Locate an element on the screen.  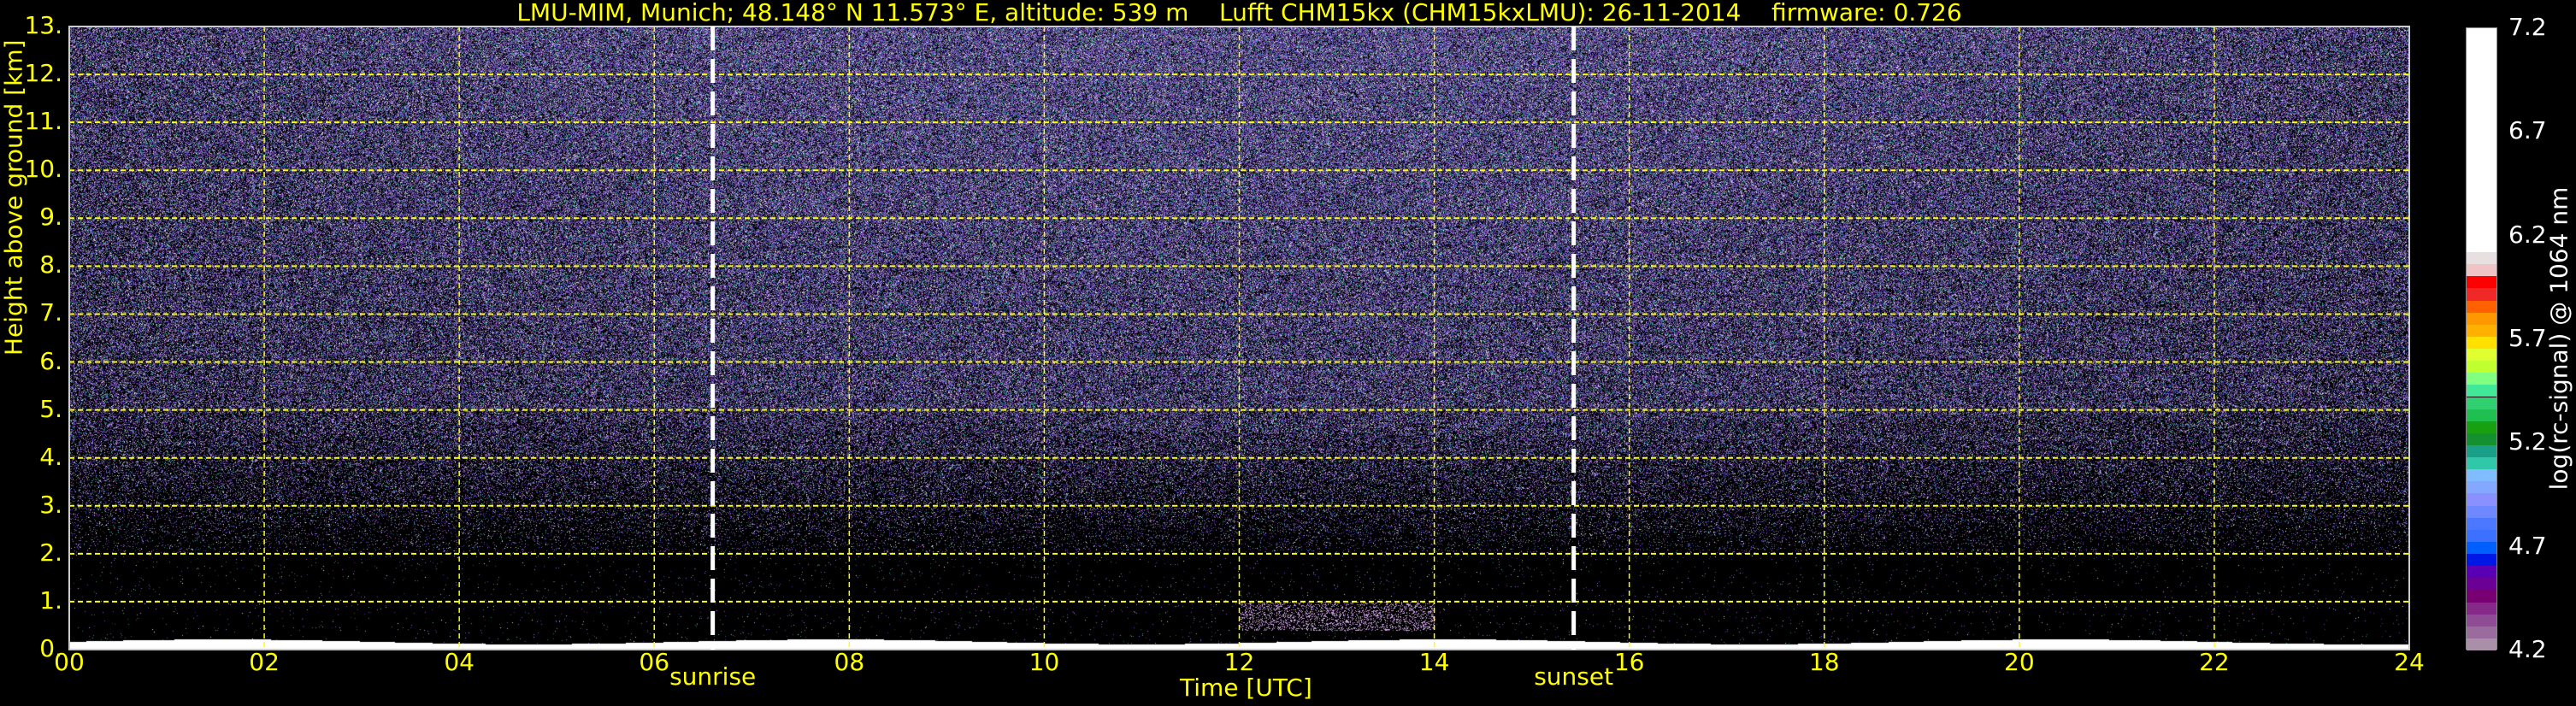
annotation-label-sunrise: sunrise is located at coordinates (713, 676).